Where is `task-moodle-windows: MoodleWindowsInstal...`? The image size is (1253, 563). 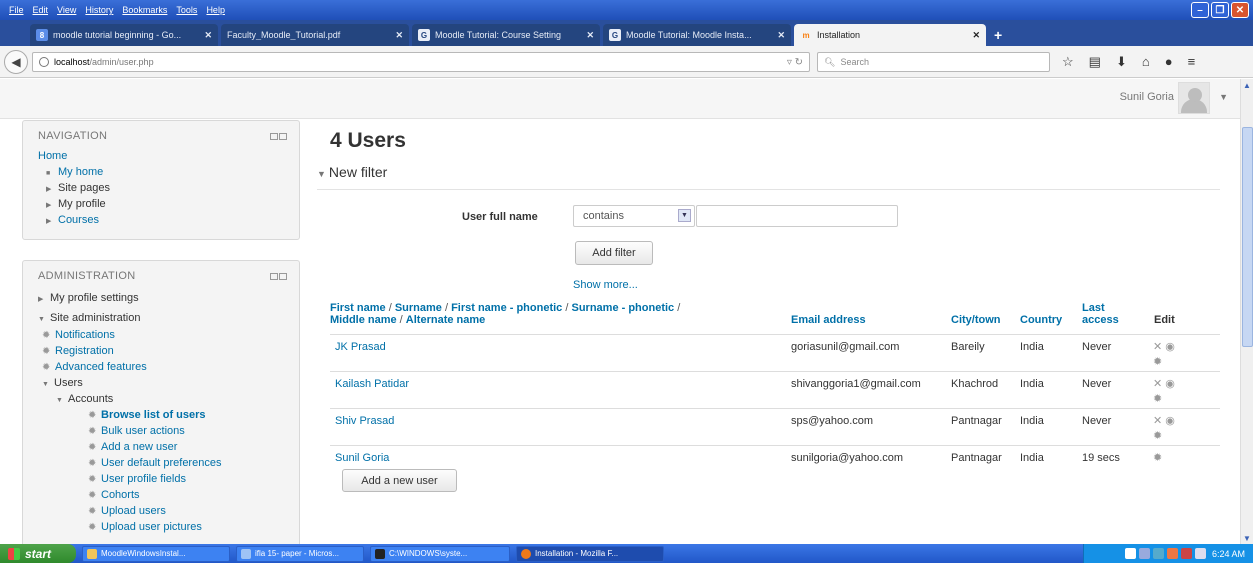 task-moodle-windows: MoodleWindowsInstal... is located at coordinates (156, 553).